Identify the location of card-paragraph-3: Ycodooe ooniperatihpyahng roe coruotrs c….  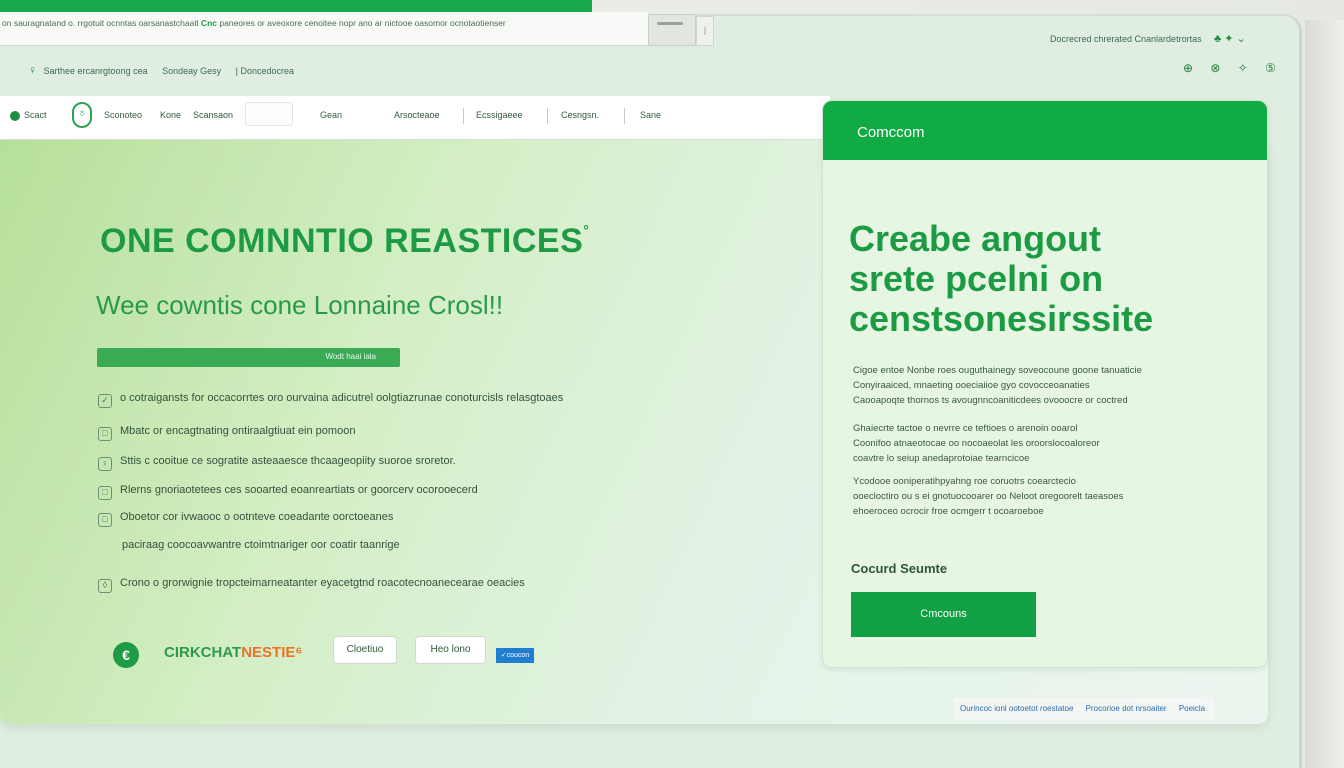
(1028, 496).